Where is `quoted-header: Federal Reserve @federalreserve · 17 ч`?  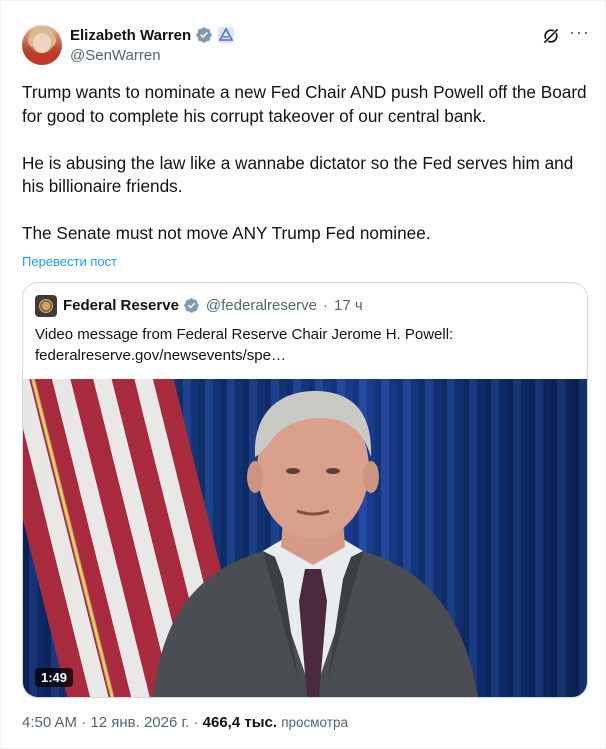
quoted-header: Federal Reserve @federalreserve · 17 ч is located at coordinates (213, 305).